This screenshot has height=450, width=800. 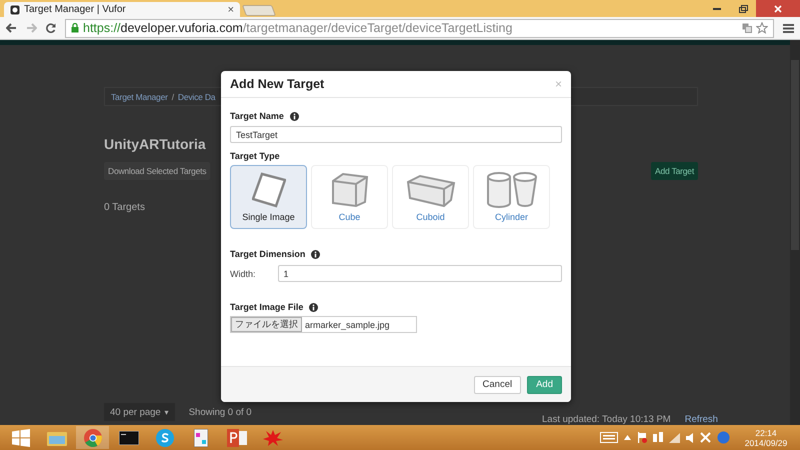 I want to click on skype-icon, so click(x=165, y=437).